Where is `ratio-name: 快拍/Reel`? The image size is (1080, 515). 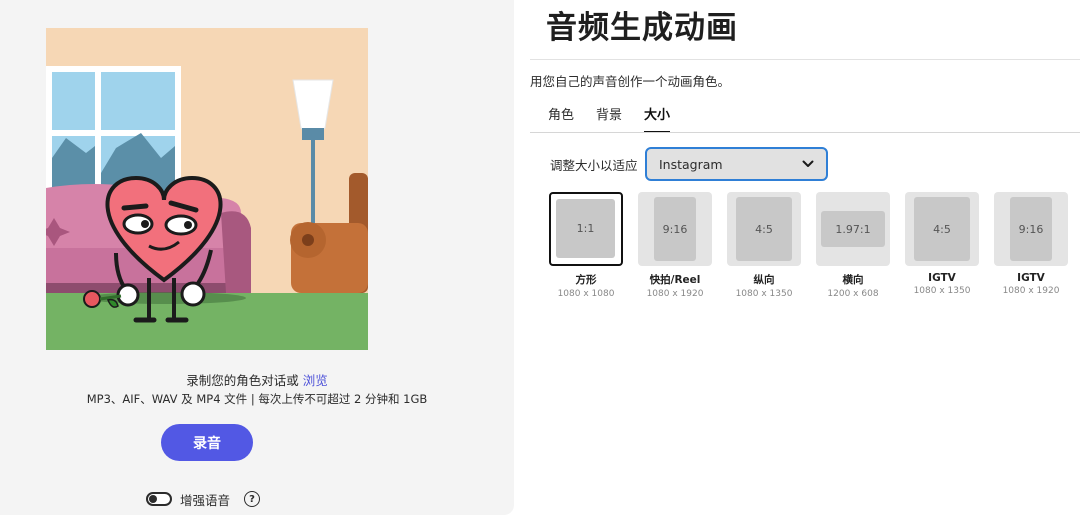 ratio-name: 快拍/Reel is located at coordinates (675, 280).